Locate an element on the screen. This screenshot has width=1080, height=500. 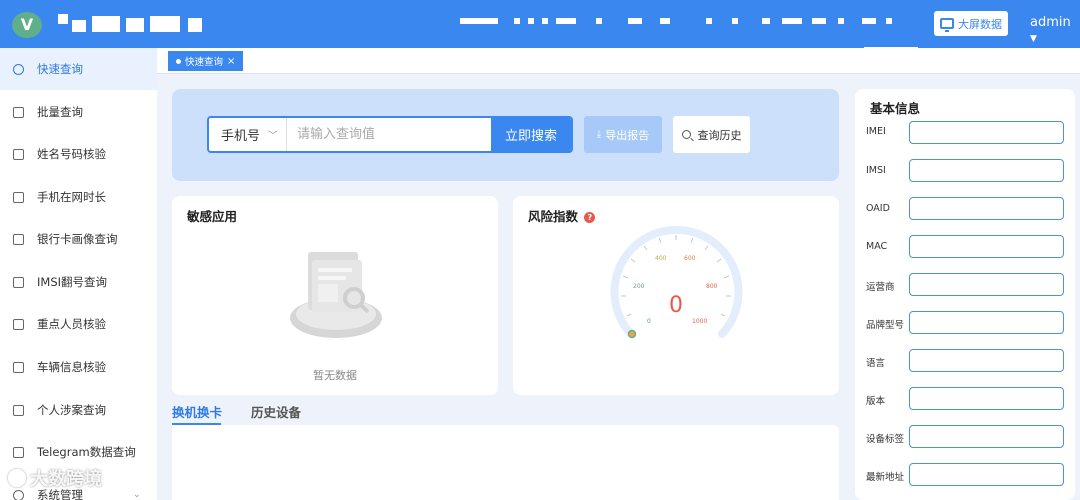
history-label: 查询历史 is located at coordinates (719, 135).